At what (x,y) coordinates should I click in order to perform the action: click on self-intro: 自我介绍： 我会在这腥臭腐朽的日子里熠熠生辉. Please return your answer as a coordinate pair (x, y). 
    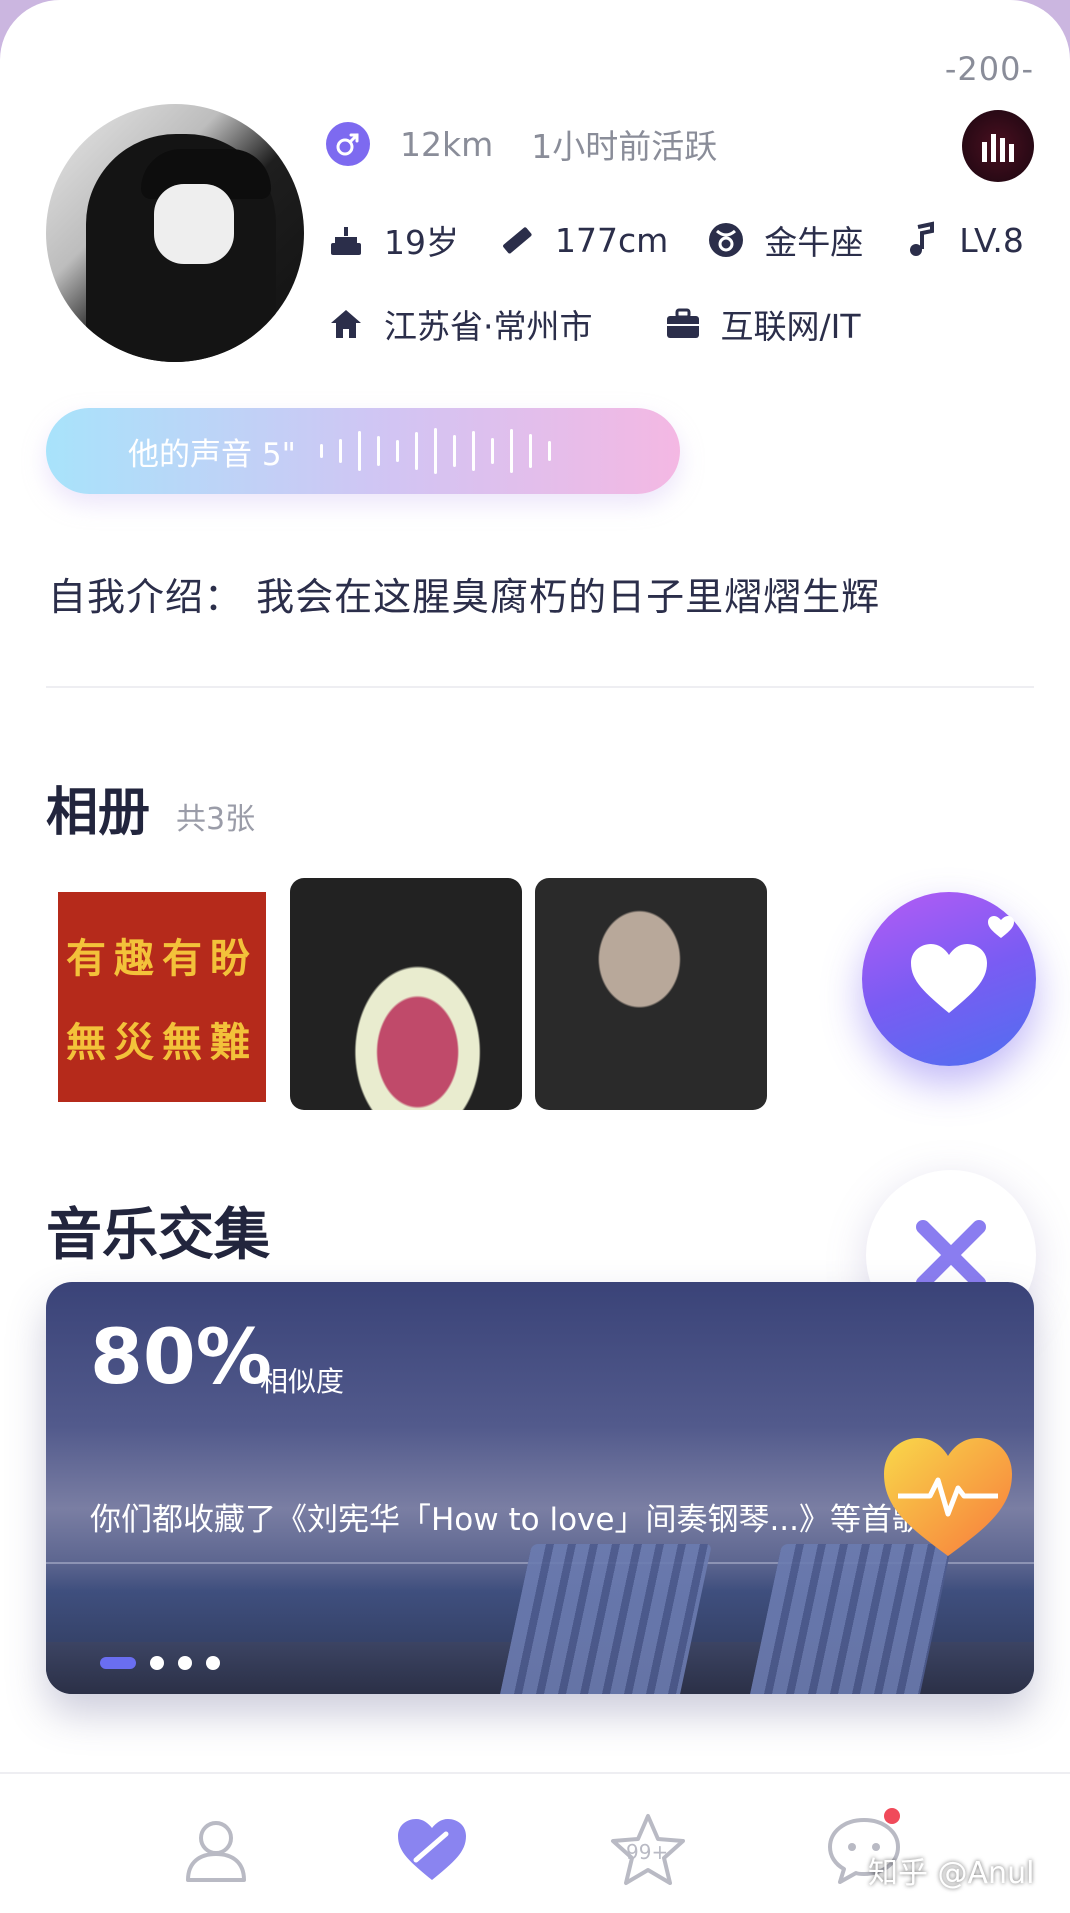
    Looking at the image, I should click on (464, 597).